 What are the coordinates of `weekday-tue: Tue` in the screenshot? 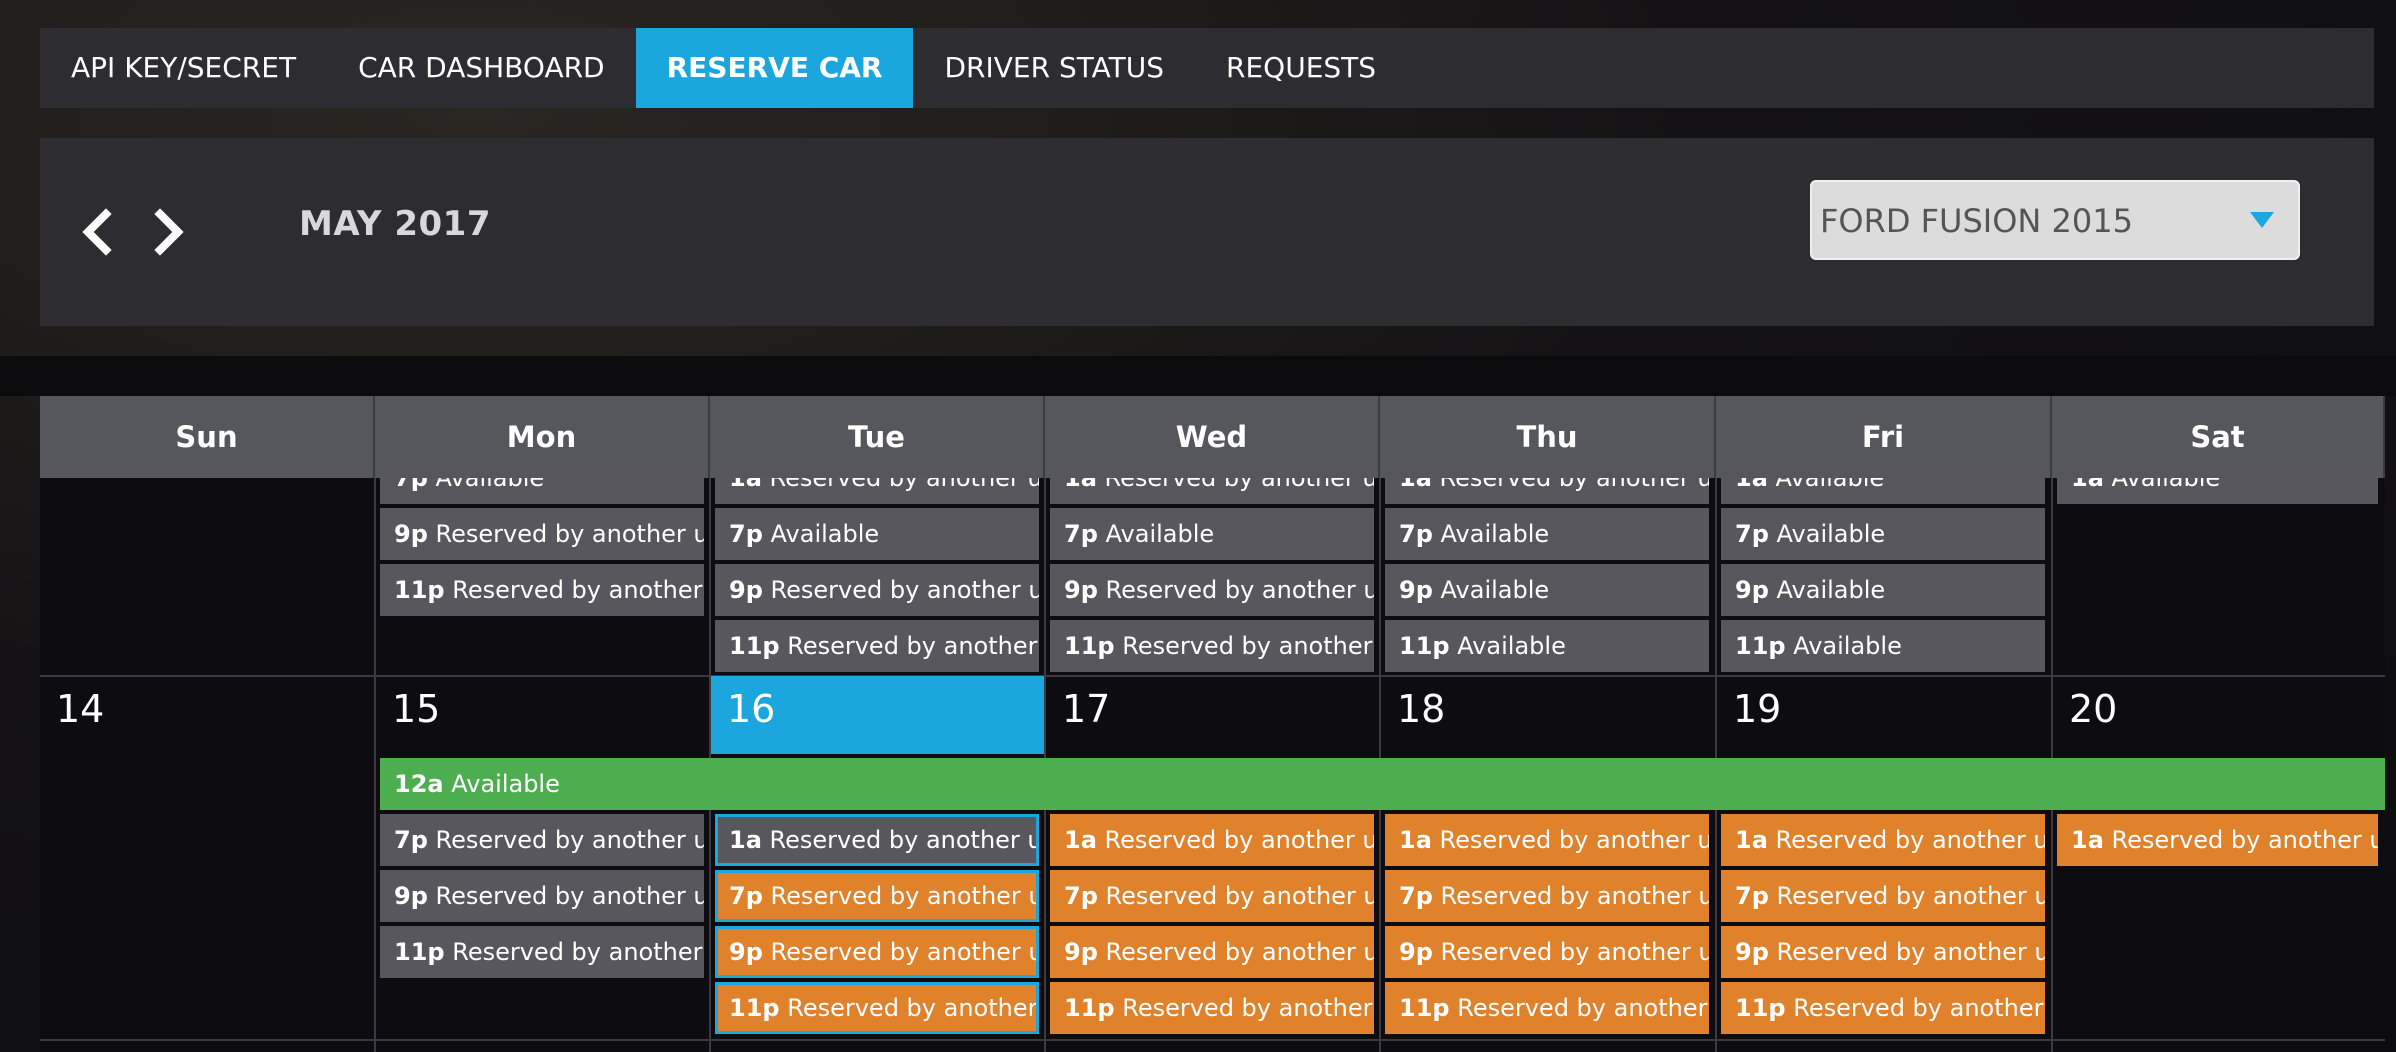 It's located at (877, 437).